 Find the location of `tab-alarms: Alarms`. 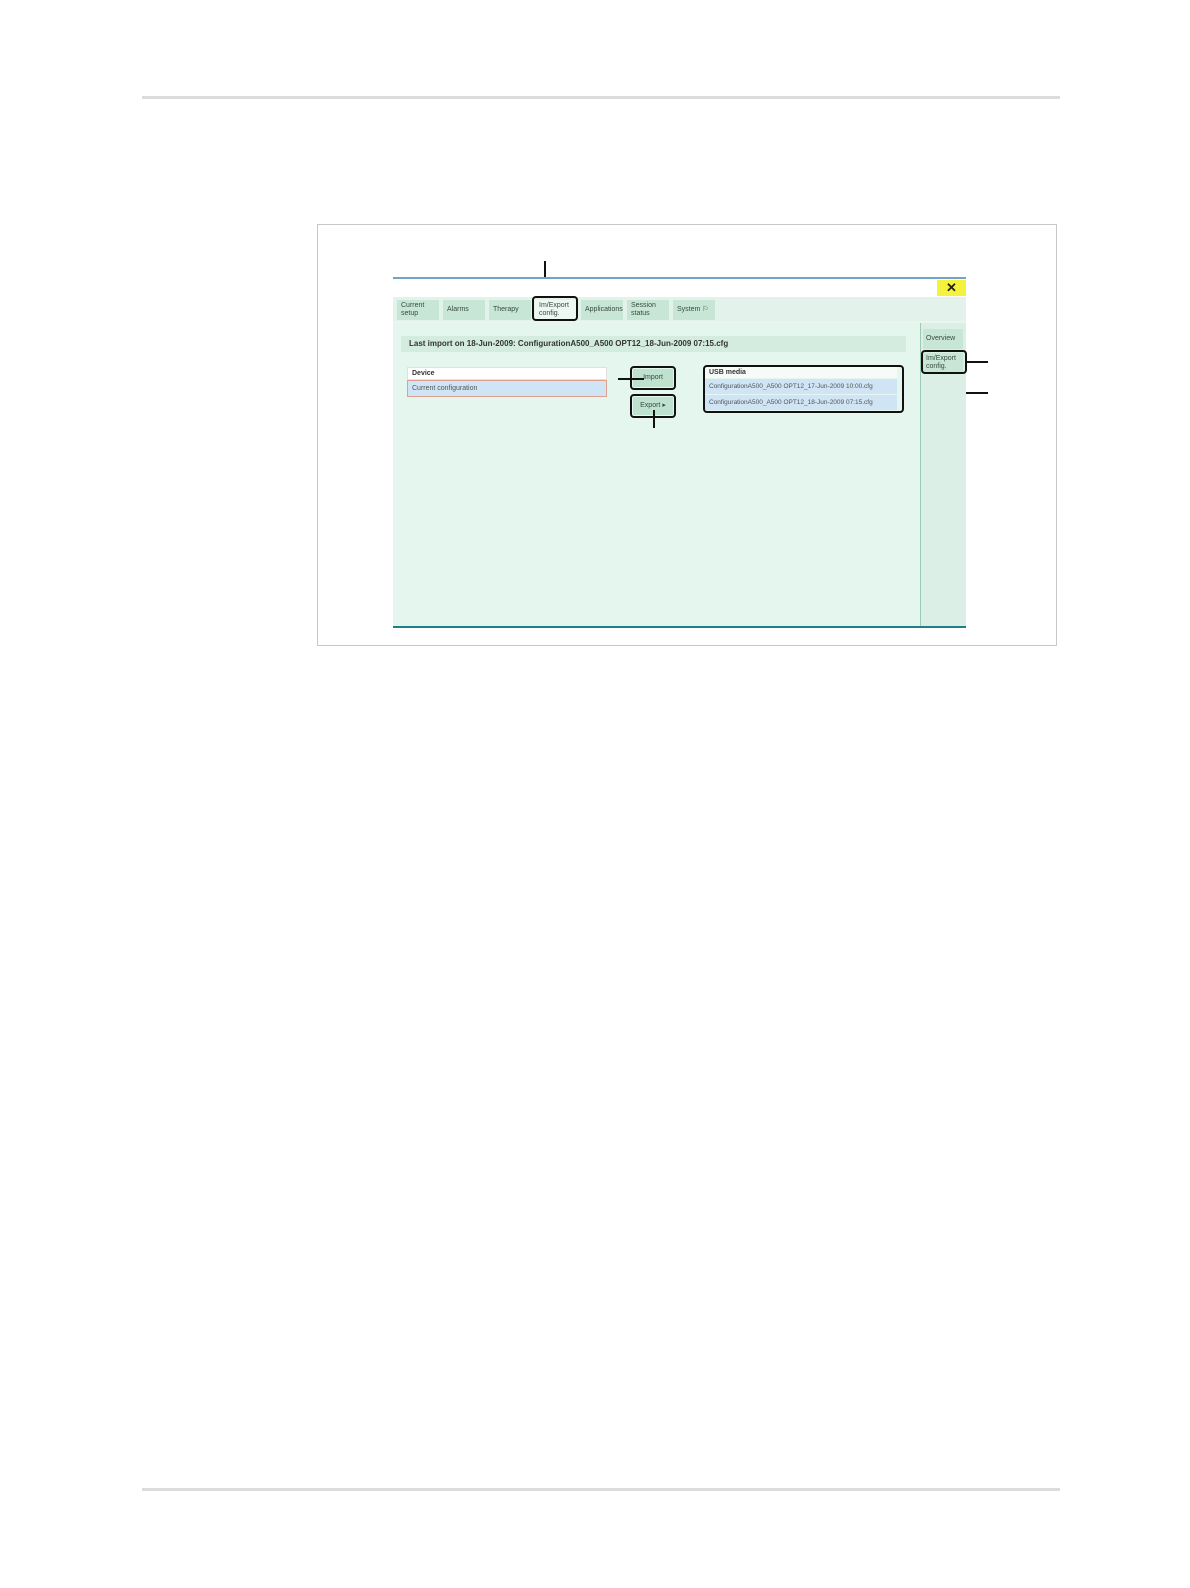

tab-alarms: Alarms is located at coordinates (464, 310).